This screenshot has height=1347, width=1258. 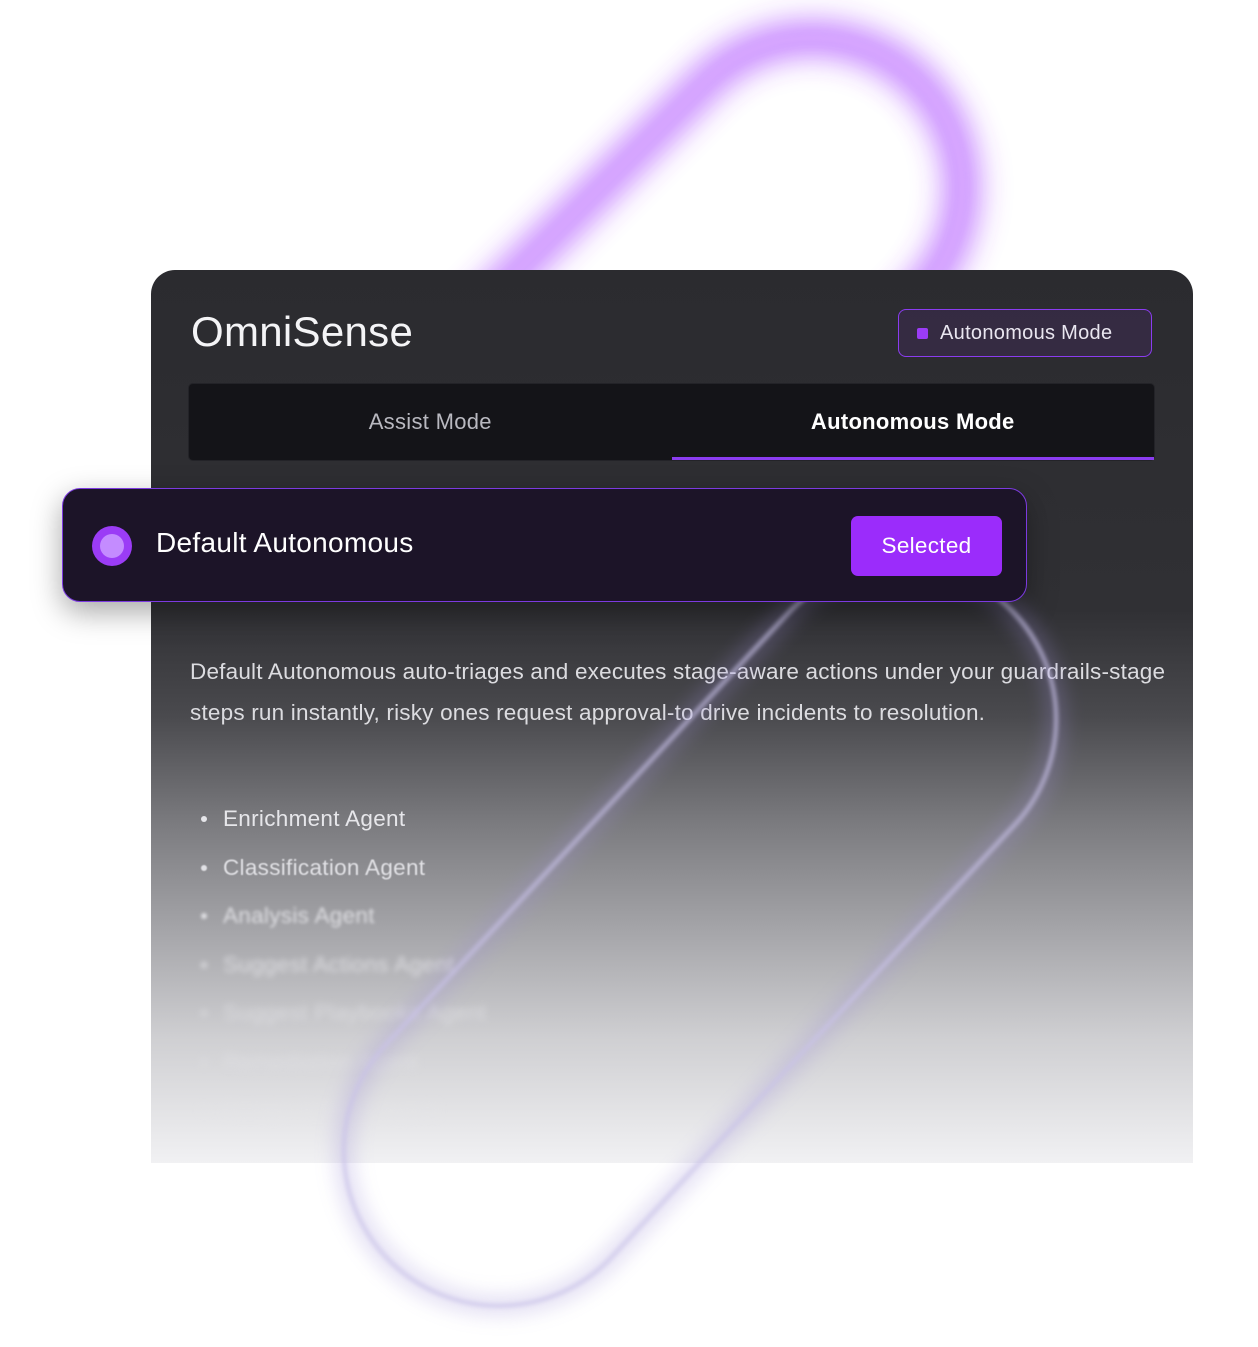 I want to click on list-item: Enrichment Agent, so click(x=343, y=819).